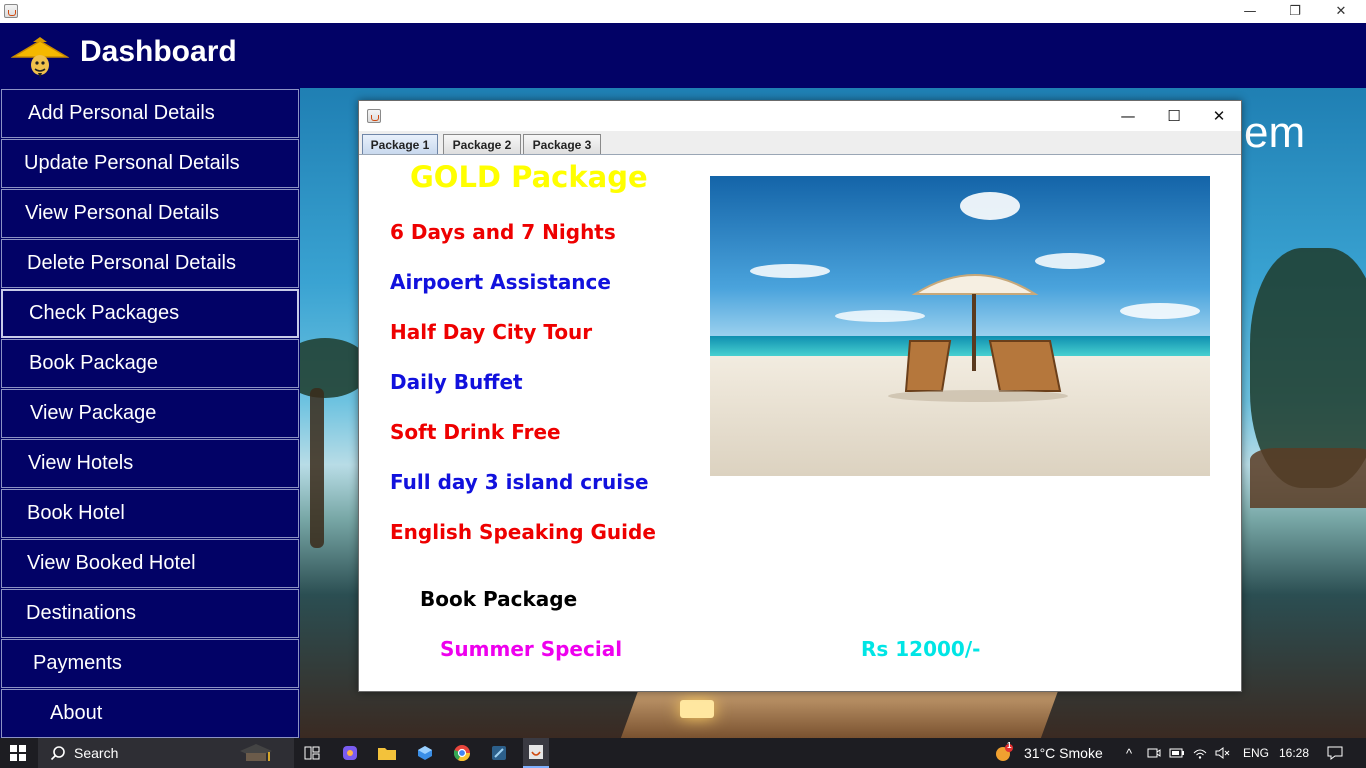 The width and height of the screenshot is (1366, 768). Describe the element at coordinates (482, 144) in the screenshot. I see `tab-package-2: Package 2` at that location.